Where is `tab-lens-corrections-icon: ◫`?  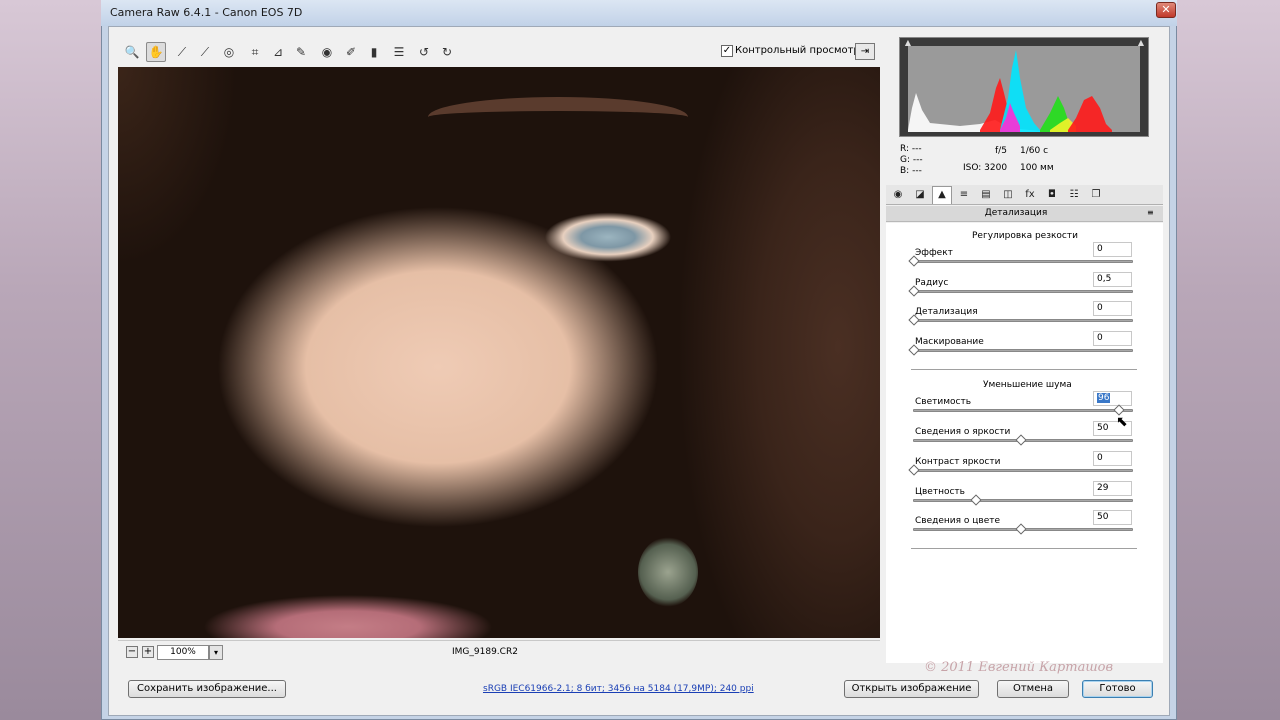 tab-lens-corrections-icon: ◫ is located at coordinates (1008, 195).